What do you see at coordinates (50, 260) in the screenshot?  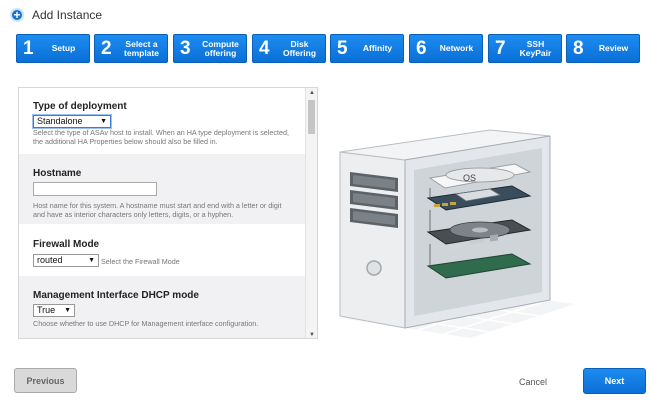 I see `firewall-value: routed` at bounding box center [50, 260].